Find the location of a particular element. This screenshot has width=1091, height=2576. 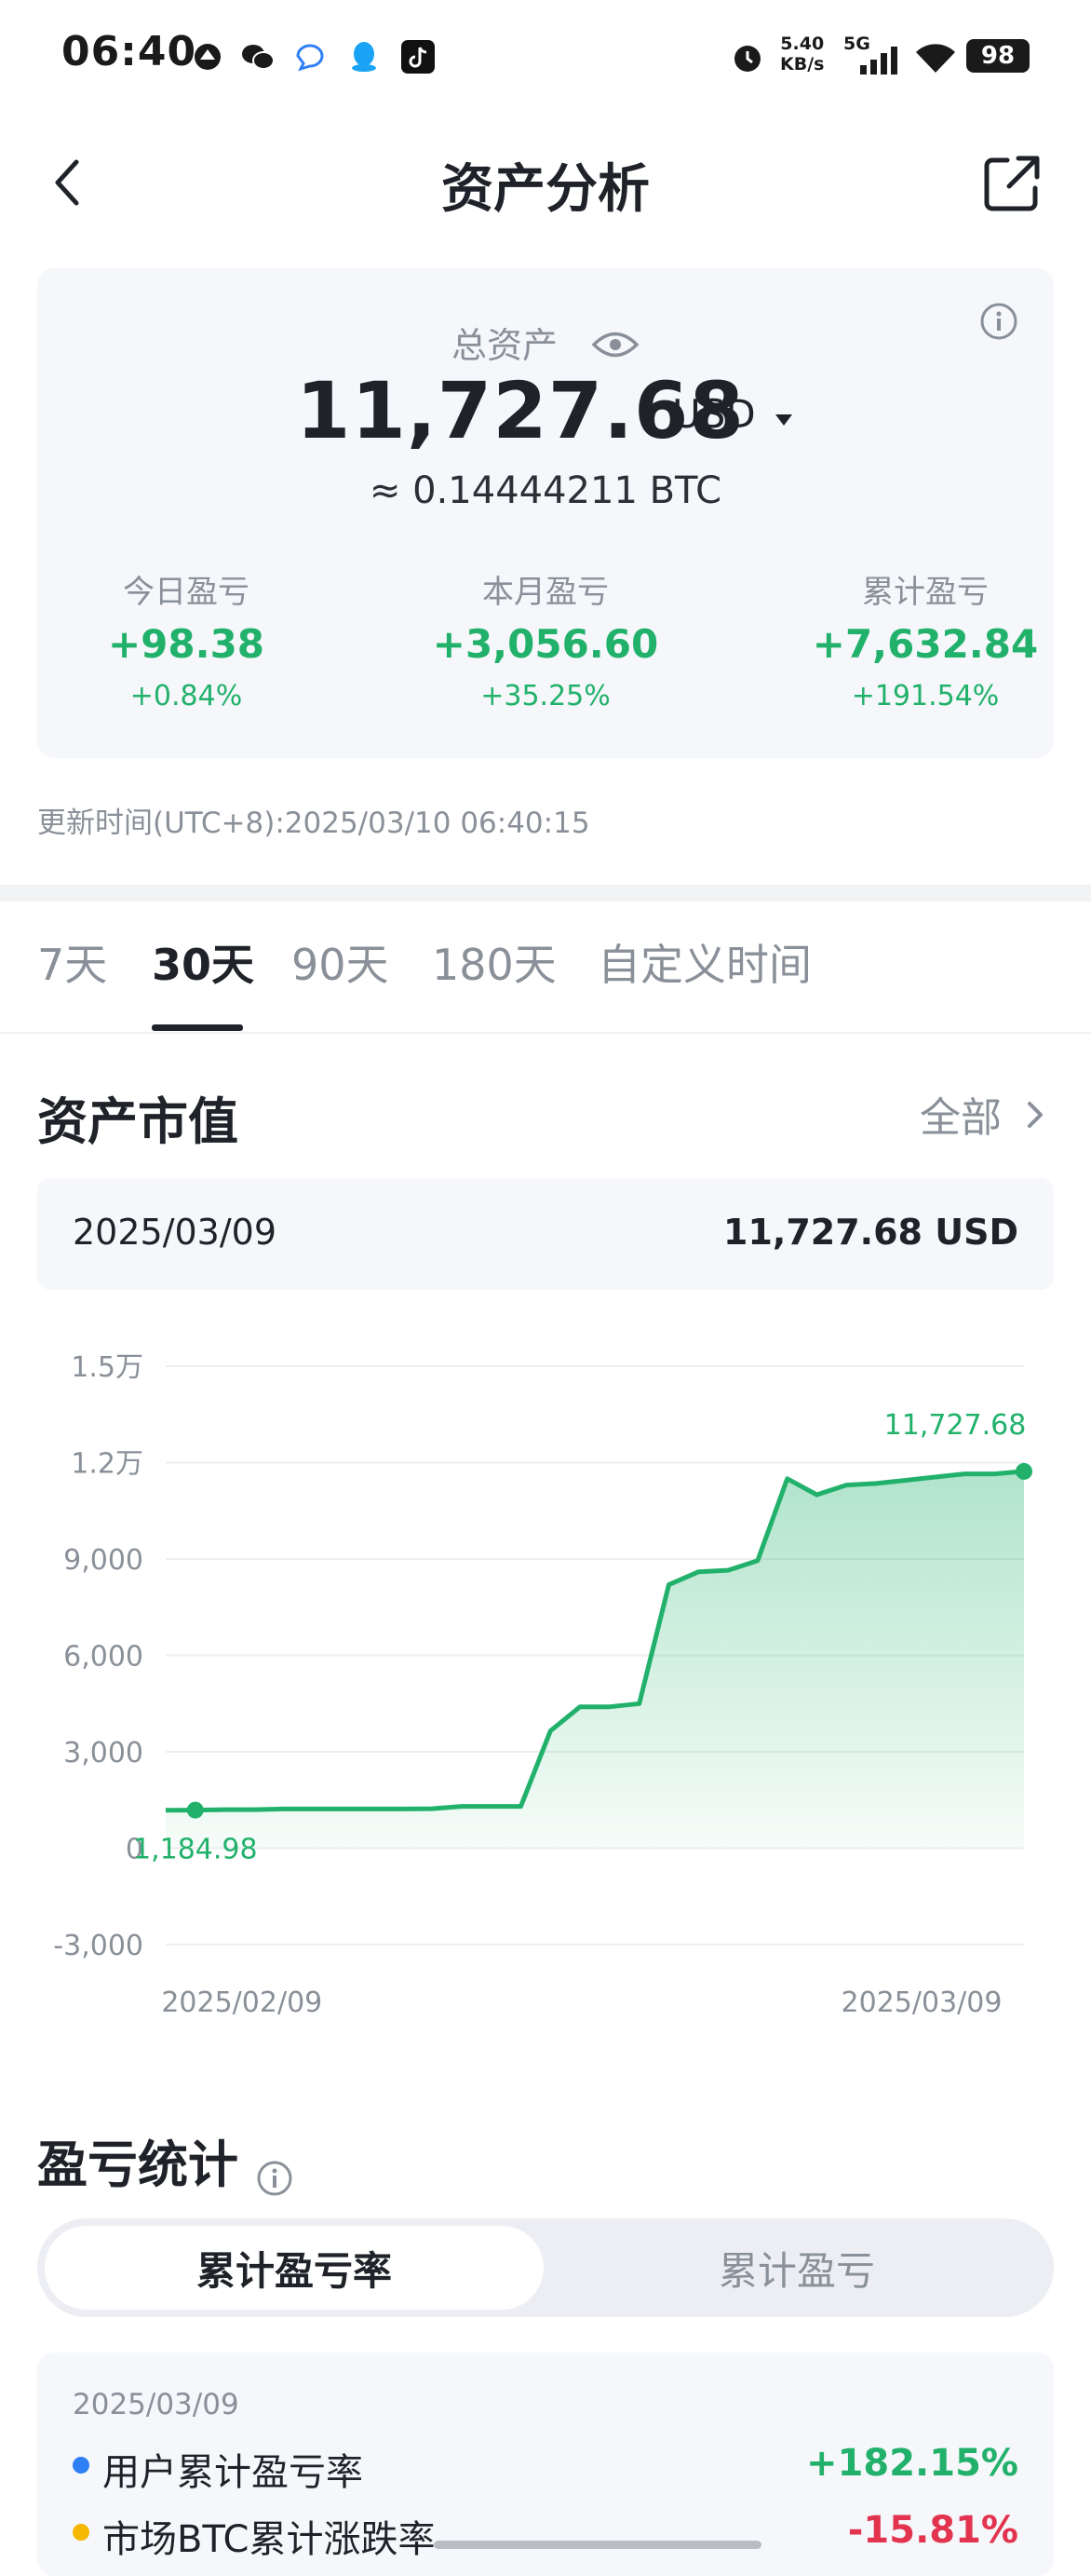

pnl-segment-control: 累计盈亏率 累计盈亏 is located at coordinates (545, 2267).